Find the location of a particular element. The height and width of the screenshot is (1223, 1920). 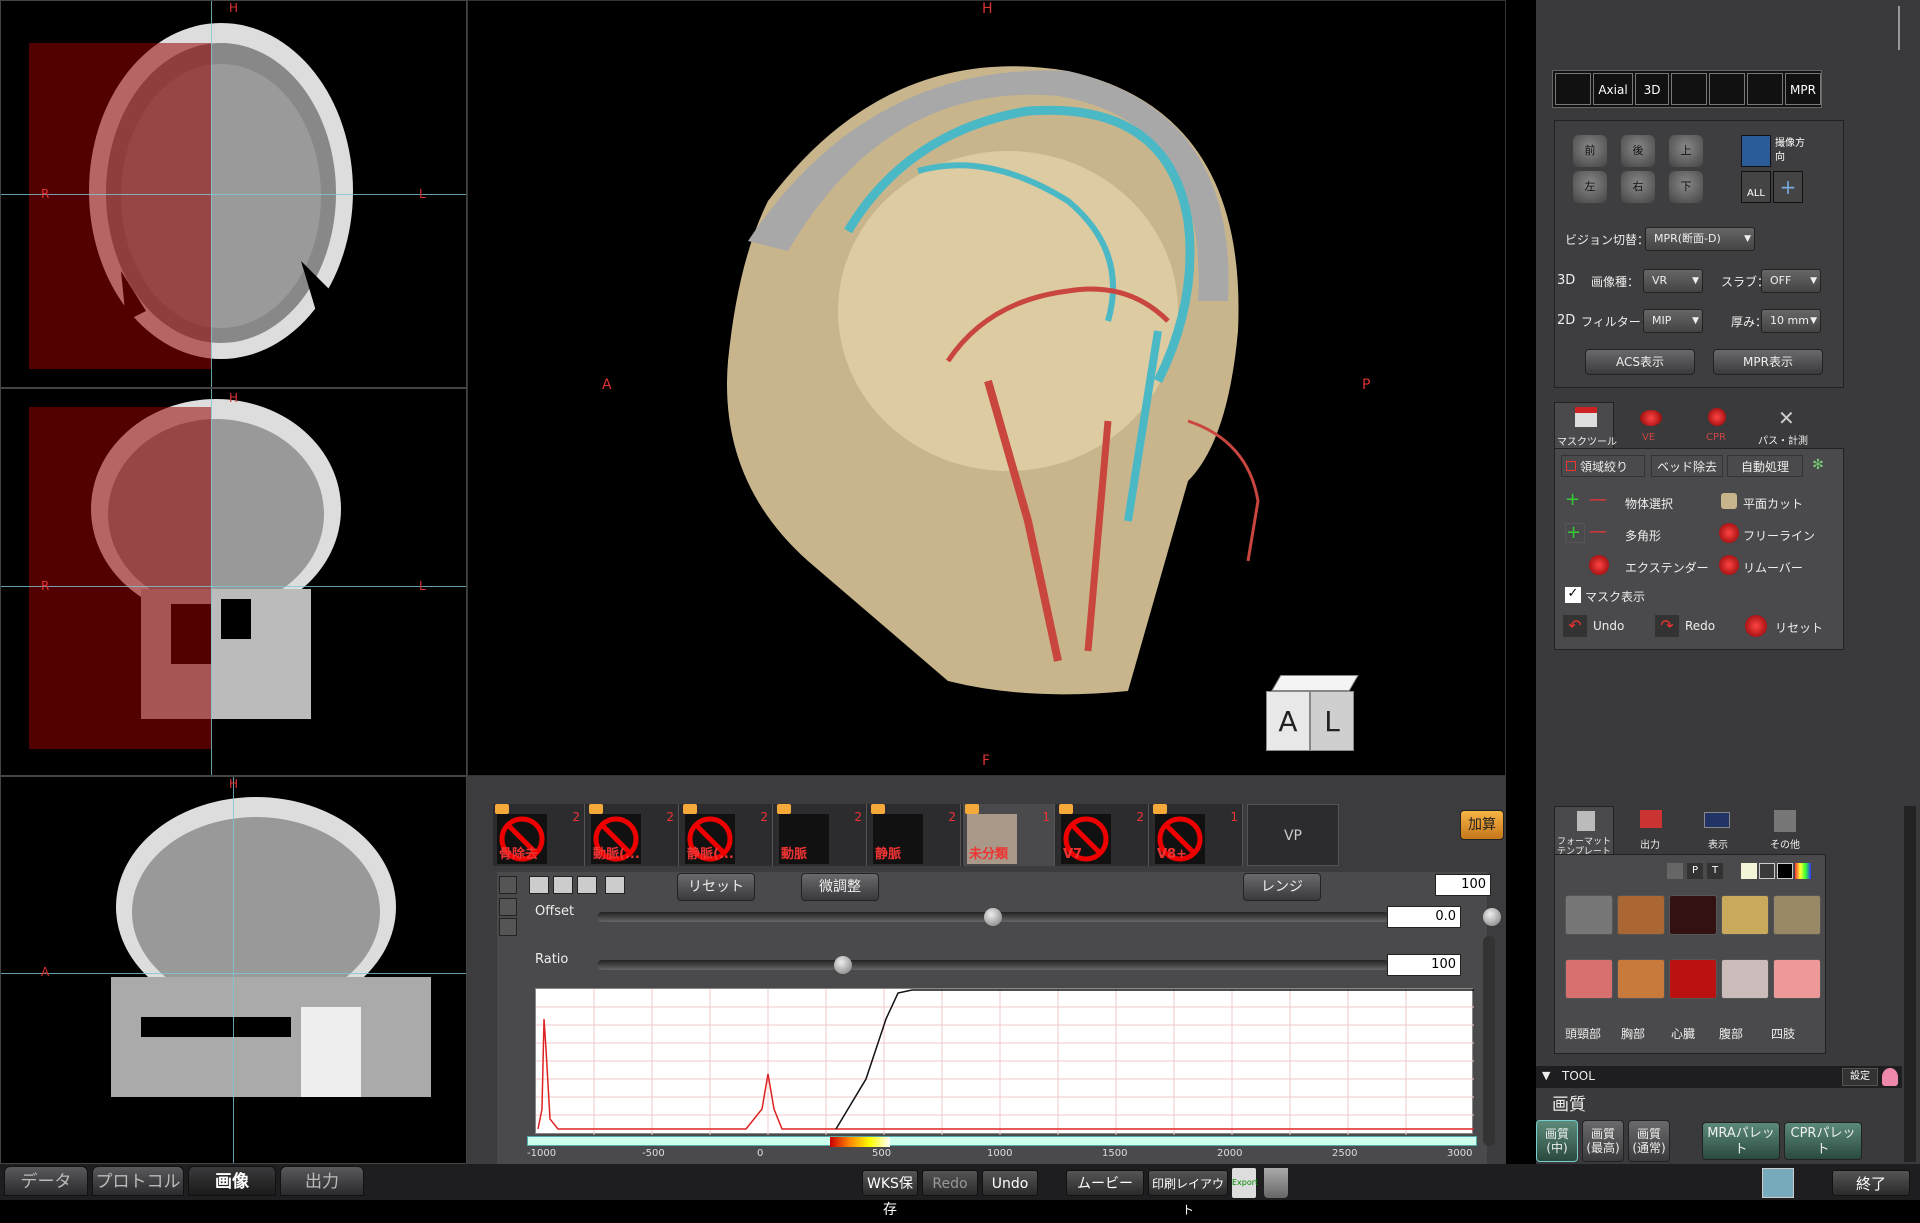

panel-pin-icon is located at coordinates (1906, 28).